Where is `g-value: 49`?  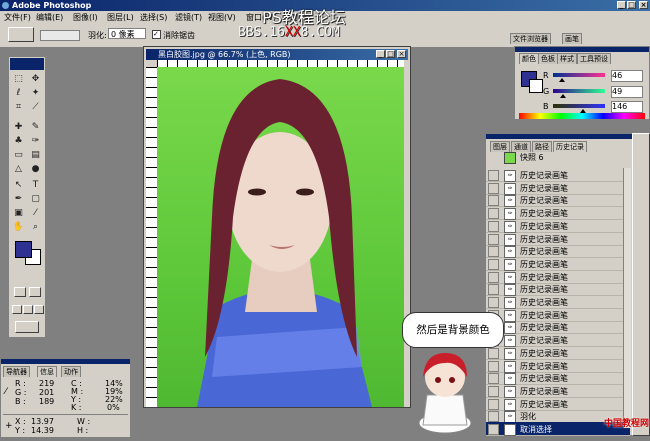
g-value: 49 is located at coordinates (627, 92).